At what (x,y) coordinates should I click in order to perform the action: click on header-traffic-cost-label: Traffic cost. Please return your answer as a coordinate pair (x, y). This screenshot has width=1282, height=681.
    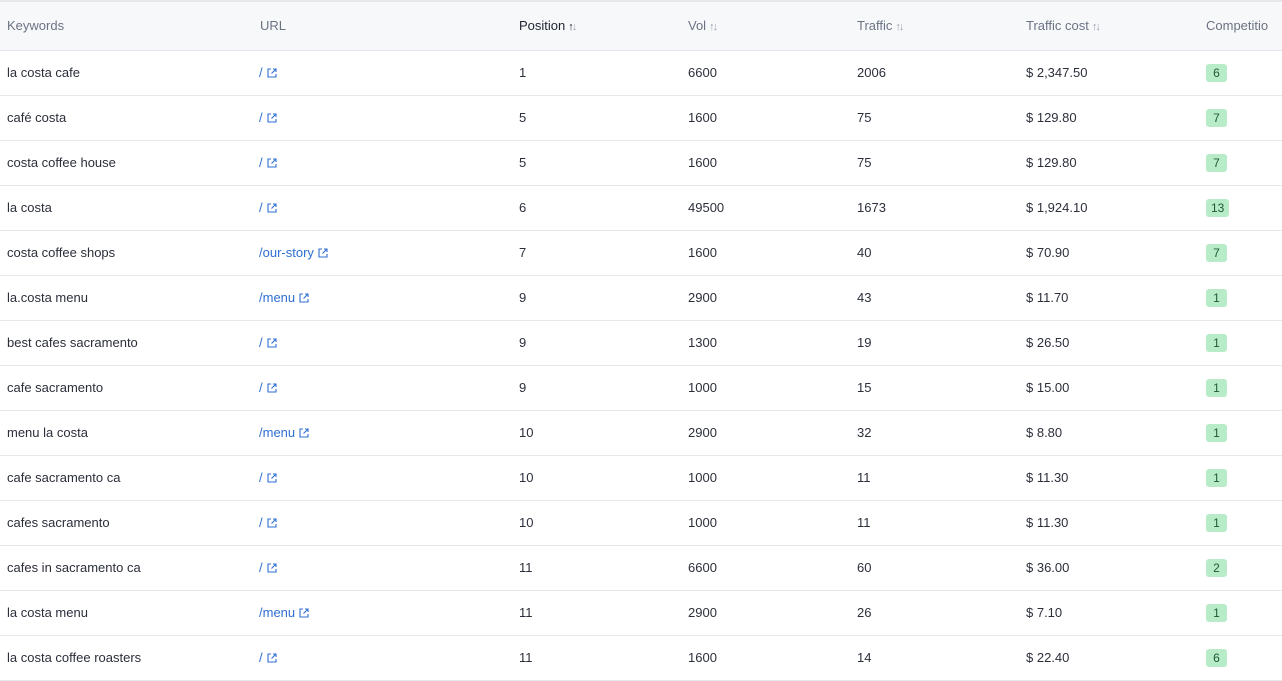
    Looking at the image, I should click on (1057, 26).